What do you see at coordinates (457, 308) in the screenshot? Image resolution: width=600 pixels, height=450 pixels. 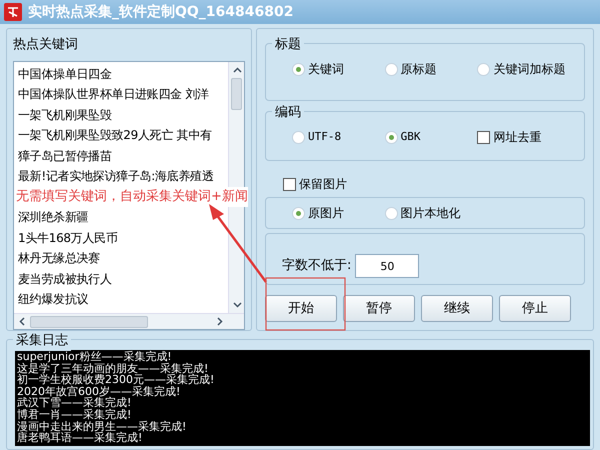 I see `action-button: 继续` at bounding box center [457, 308].